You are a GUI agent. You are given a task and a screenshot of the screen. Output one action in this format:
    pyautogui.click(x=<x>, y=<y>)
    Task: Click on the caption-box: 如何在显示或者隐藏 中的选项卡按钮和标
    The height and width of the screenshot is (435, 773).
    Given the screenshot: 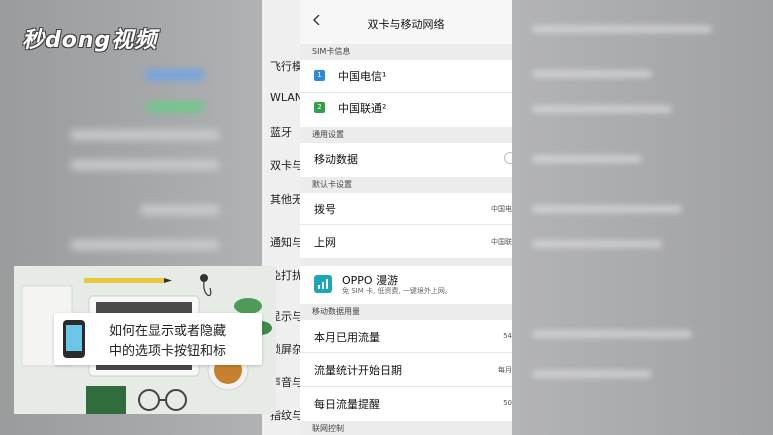 What is the action you would take?
    pyautogui.click(x=158, y=339)
    